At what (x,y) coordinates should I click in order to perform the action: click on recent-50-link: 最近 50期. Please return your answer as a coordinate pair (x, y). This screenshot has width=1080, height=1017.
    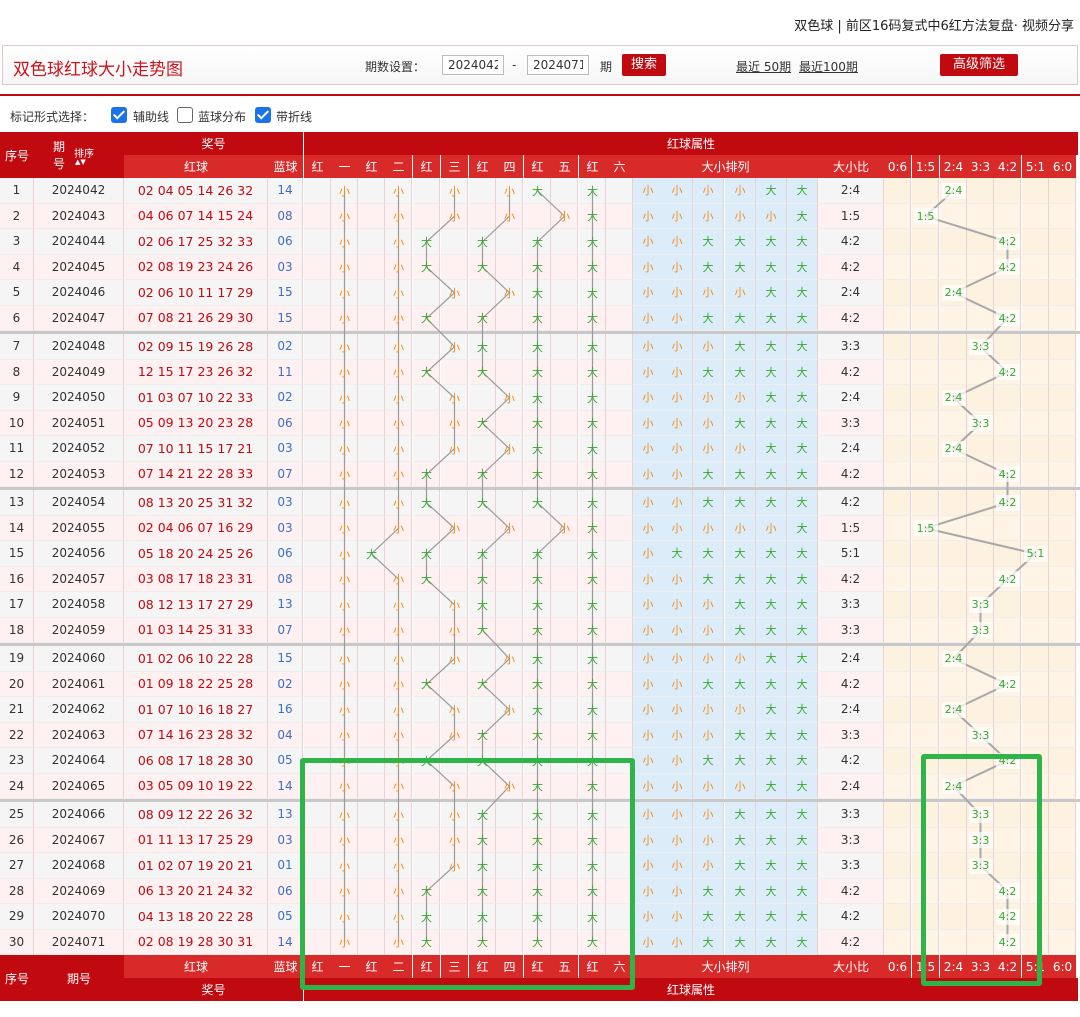
    Looking at the image, I should click on (763, 66).